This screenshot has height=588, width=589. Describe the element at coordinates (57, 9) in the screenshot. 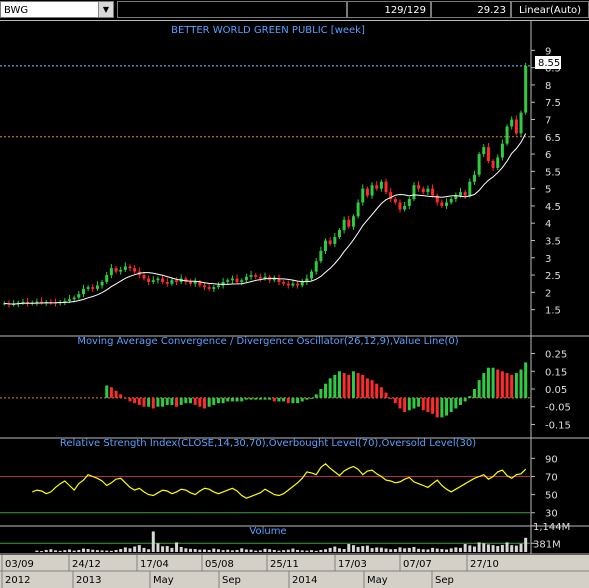

I see `symbol-select: BWG ▼` at that location.